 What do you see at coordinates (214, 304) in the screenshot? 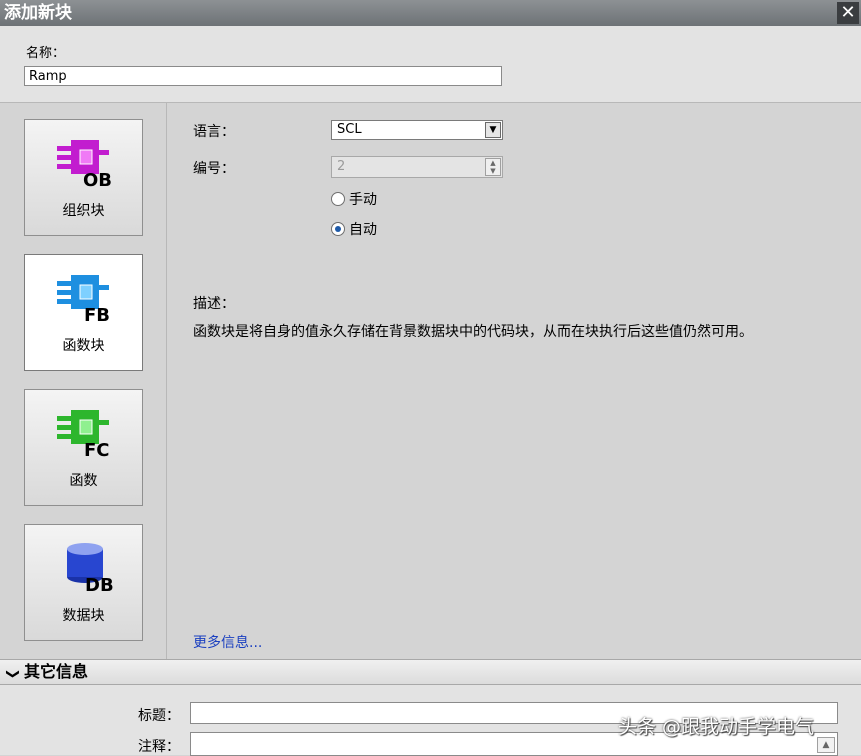
I see `description-label: 描述：` at bounding box center [214, 304].